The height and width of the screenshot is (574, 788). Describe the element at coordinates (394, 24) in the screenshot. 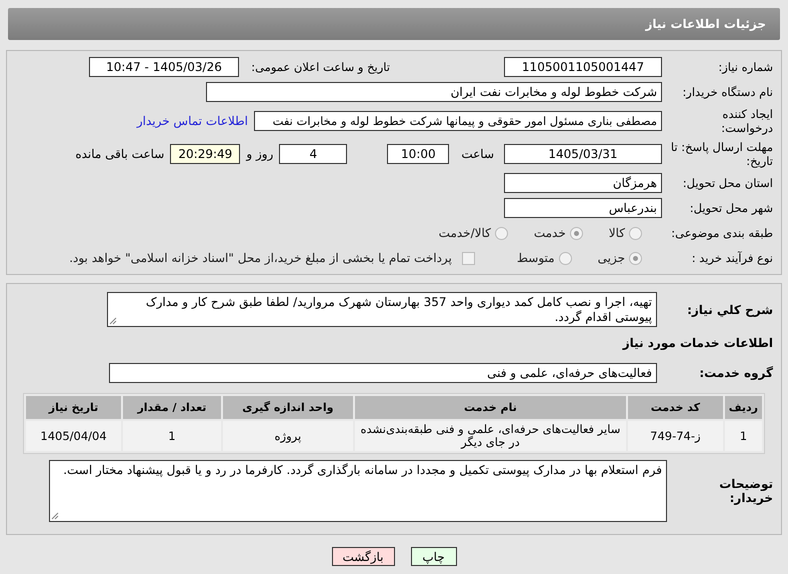

I see `page-header: جزئیات اطلاعات نیاز` at that location.